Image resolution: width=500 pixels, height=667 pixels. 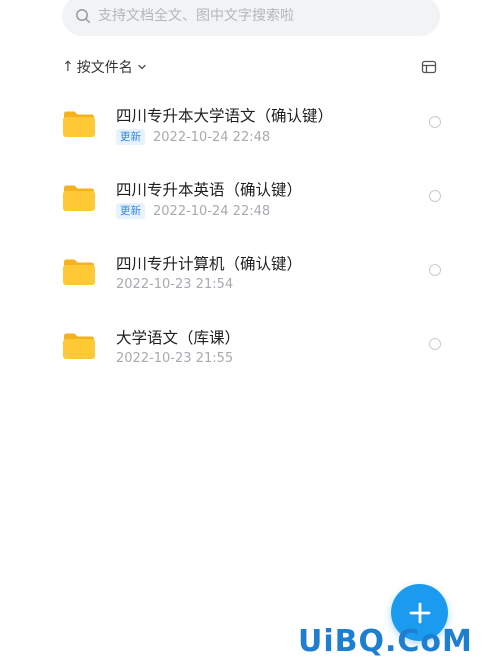 I want to click on file-meta: 2022-10-23 21:55, so click(x=174, y=358).